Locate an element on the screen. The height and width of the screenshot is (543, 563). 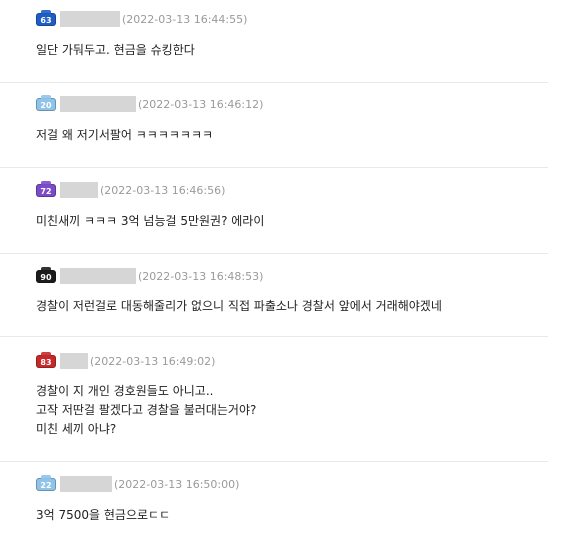
comment-body: 3억 7500을 현금으로ㄷㄷ is located at coordinates (103, 515).